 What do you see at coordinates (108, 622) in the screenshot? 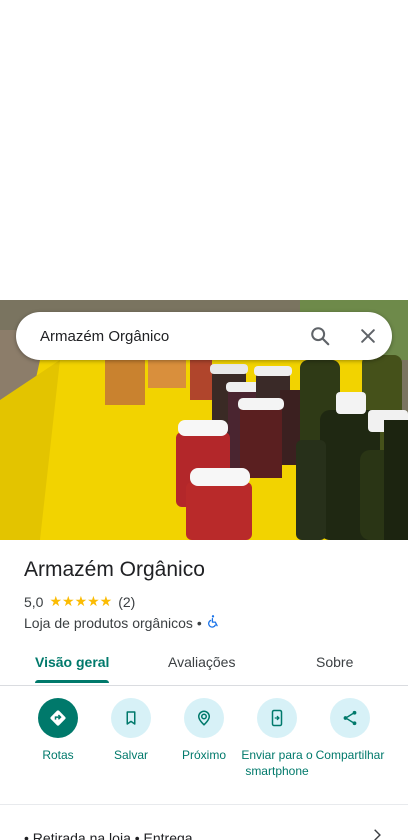
I see `place-category: Loja de produtos orgânicos` at bounding box center [108, 622].